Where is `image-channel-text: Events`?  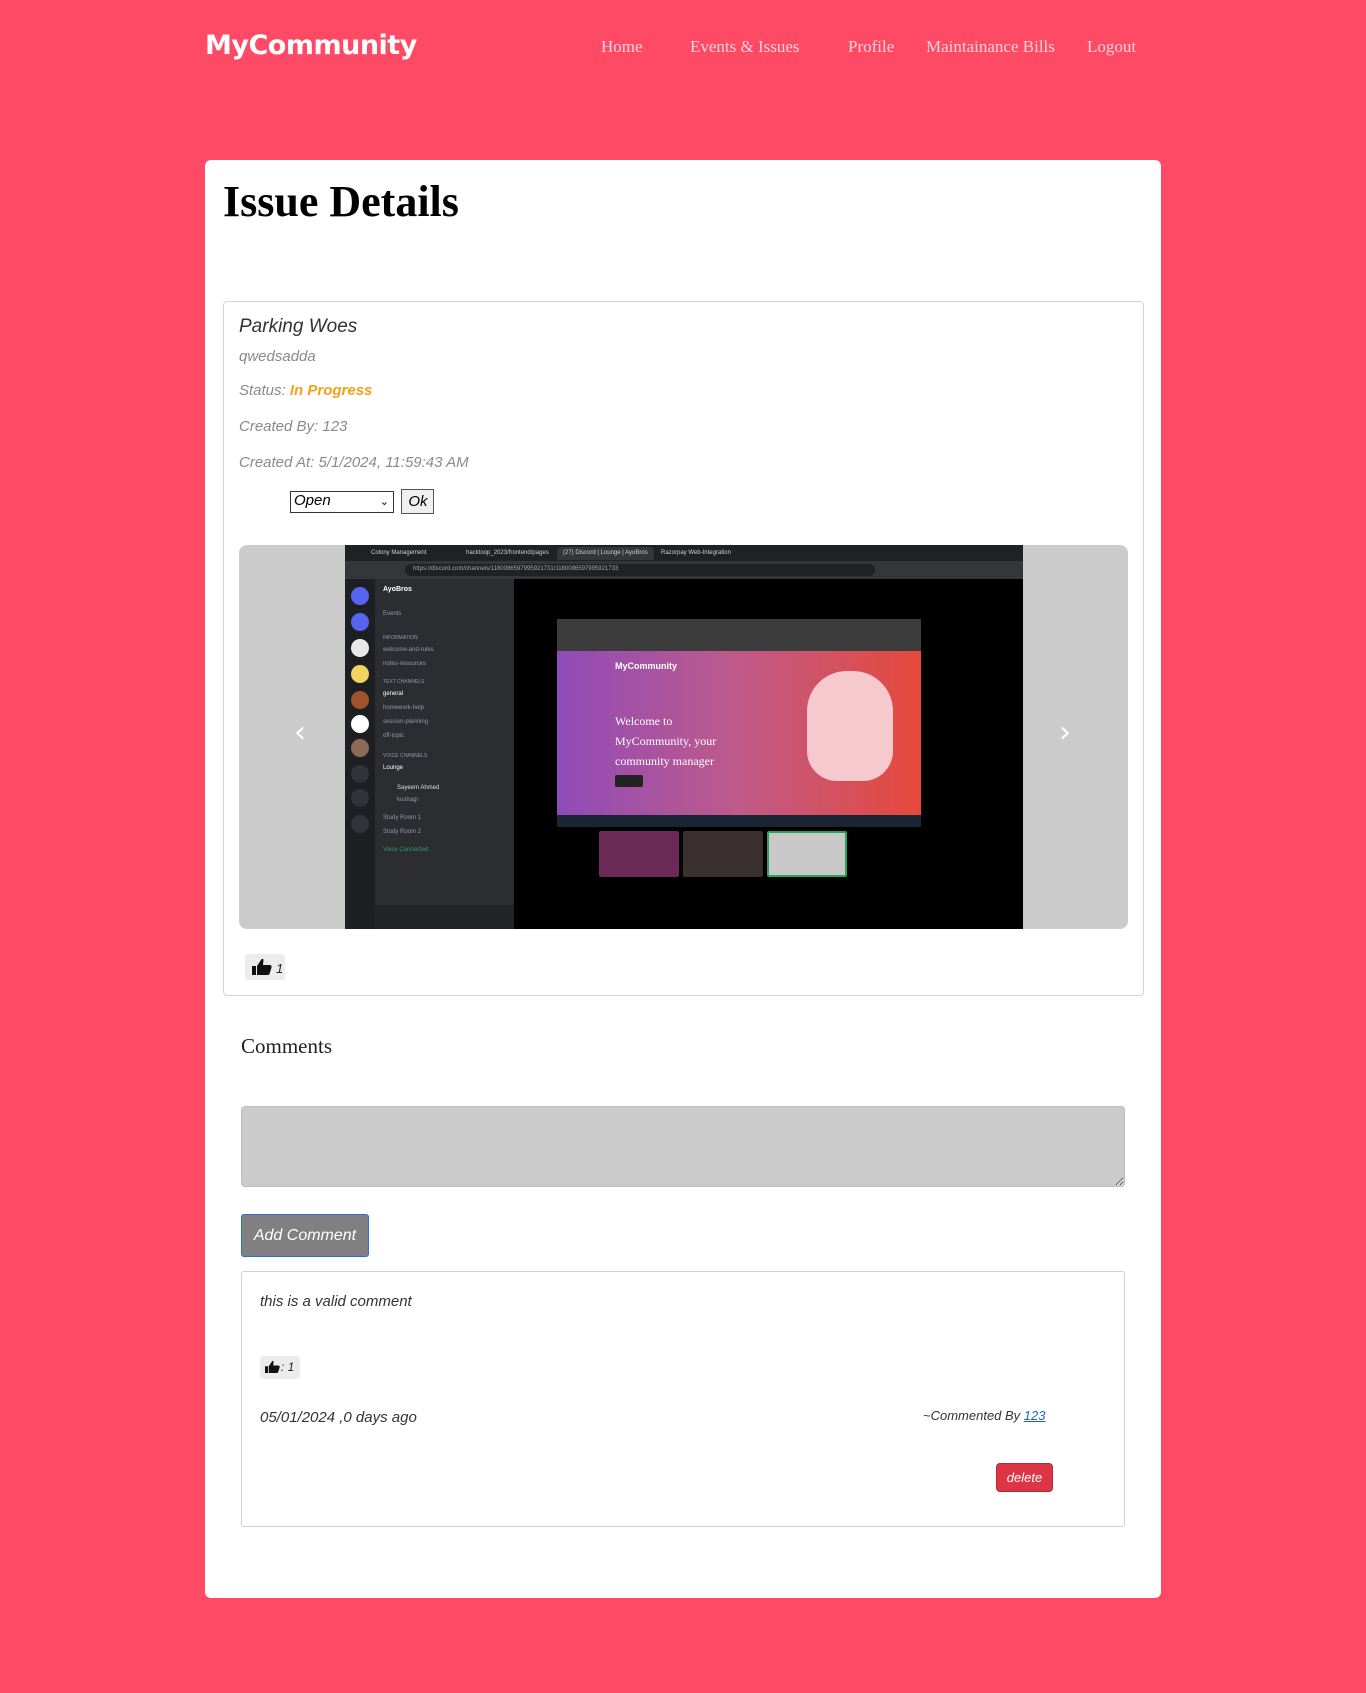 image-channel-text: Events is located at coordinates (392, 614).